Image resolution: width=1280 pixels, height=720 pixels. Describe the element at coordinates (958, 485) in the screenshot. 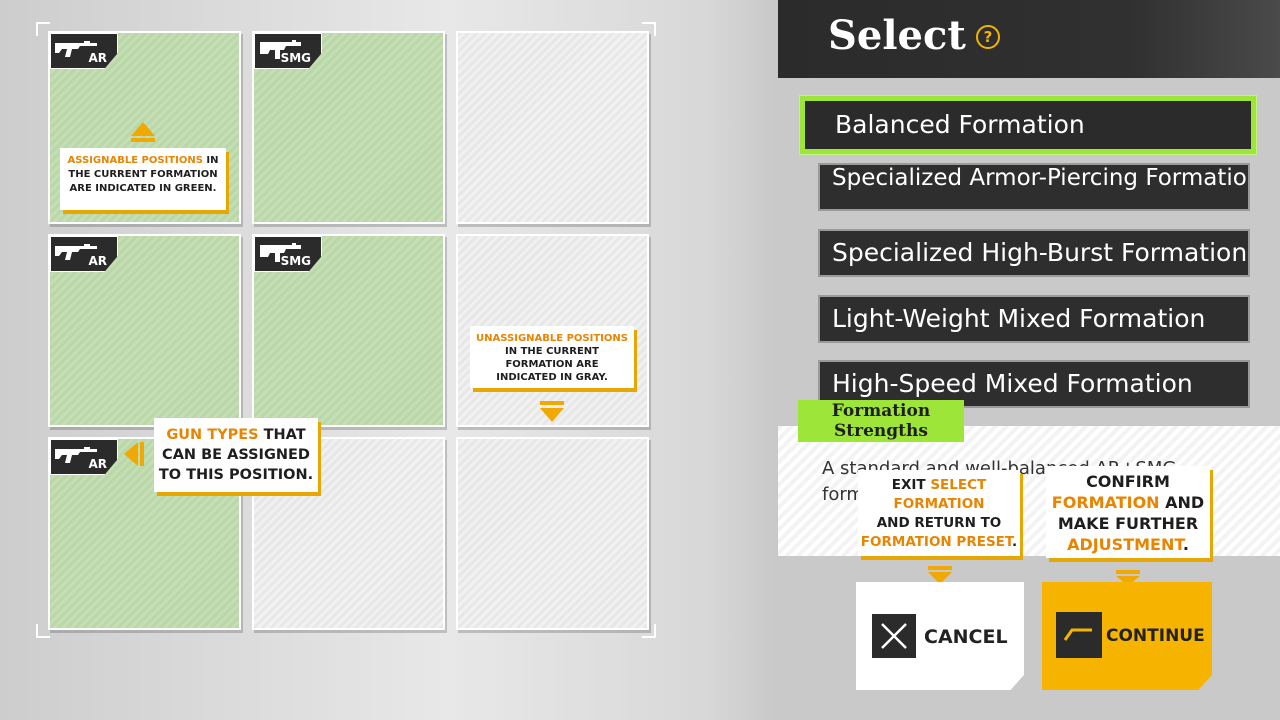

I see `tip-exit-highlight1: SELECT` at that location.